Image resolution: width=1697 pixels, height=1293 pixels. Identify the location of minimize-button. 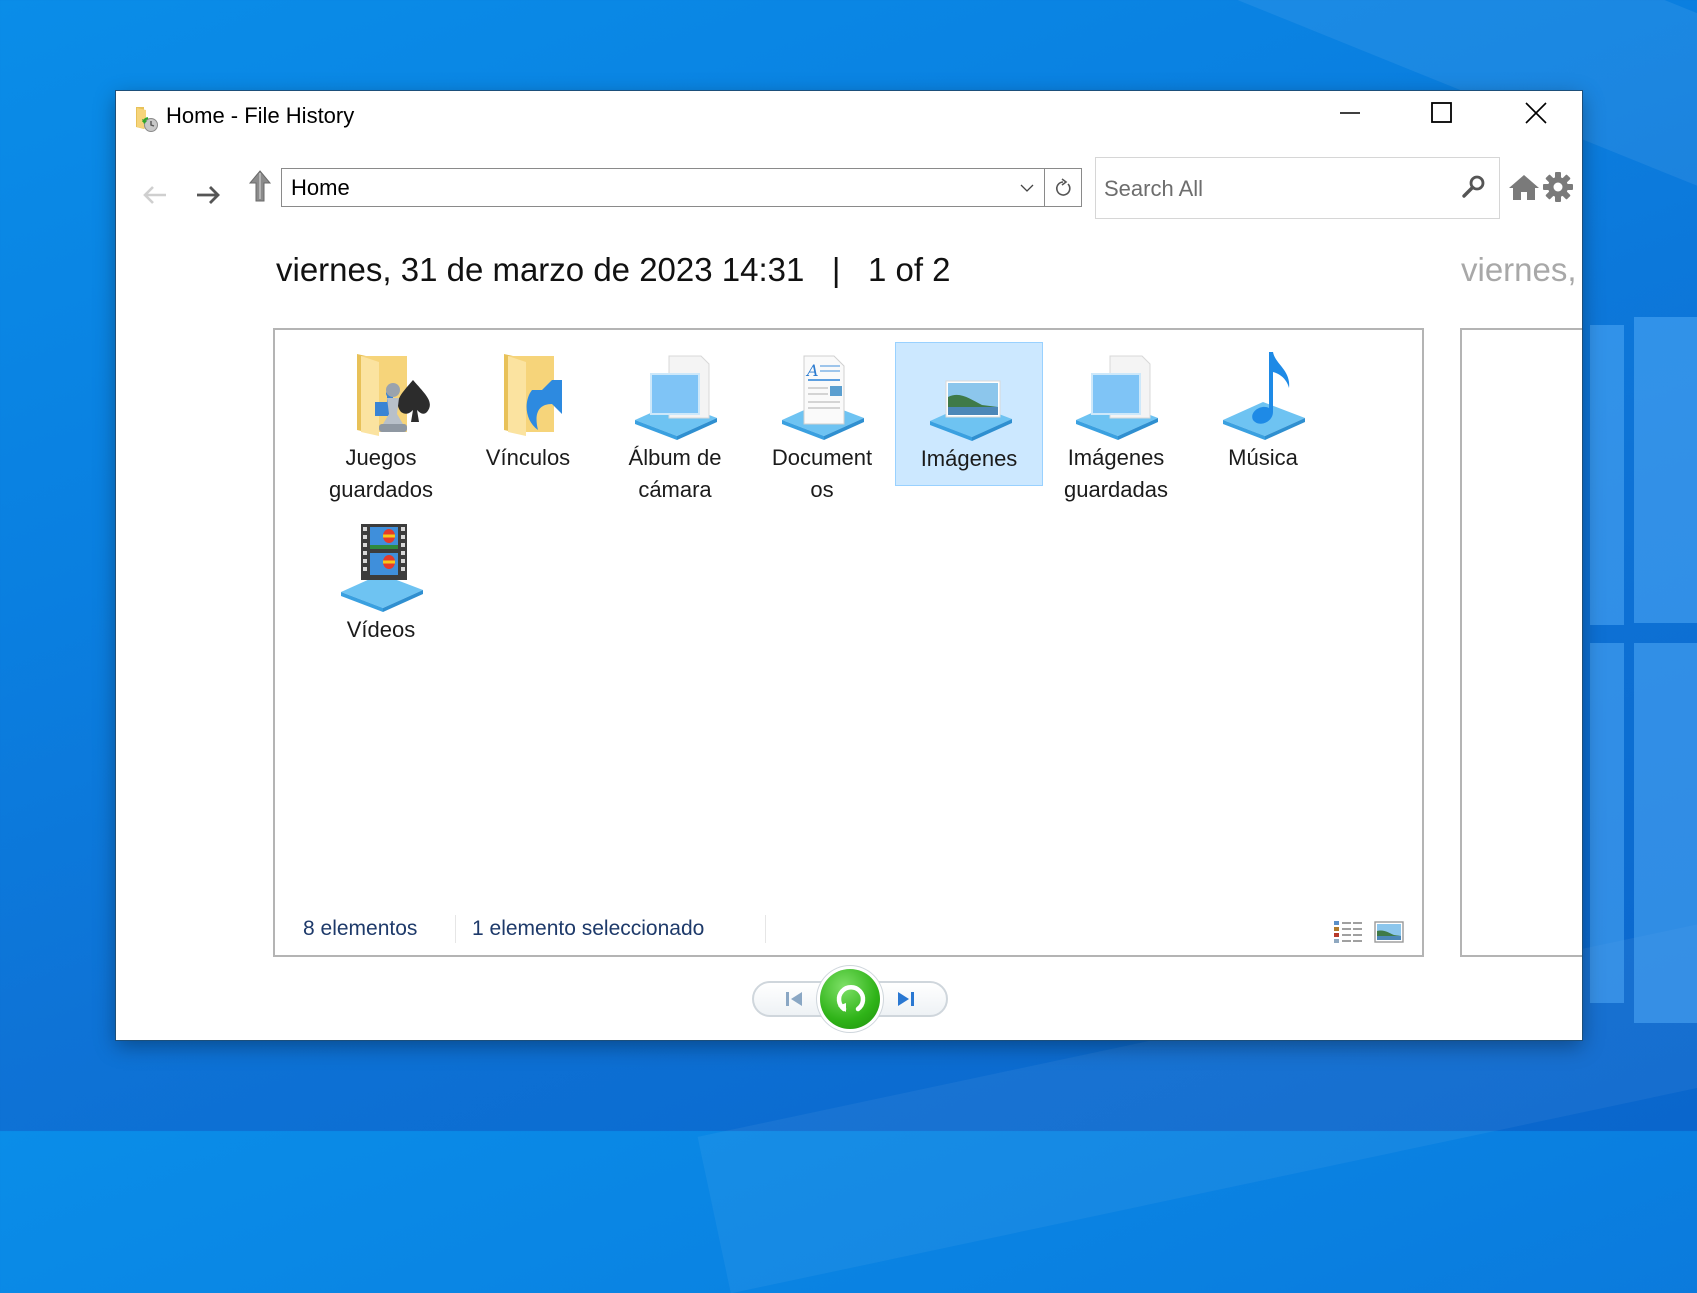
(1350, 113).